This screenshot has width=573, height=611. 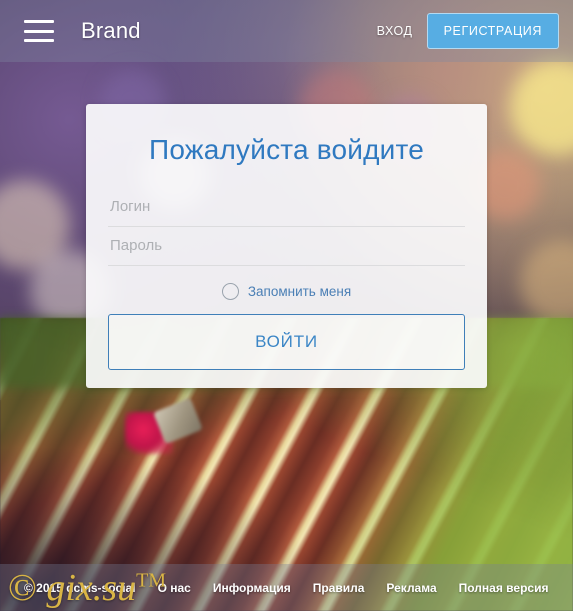 I want to click on footer-link-advertising: Реклама, so click(x=411, y=588).